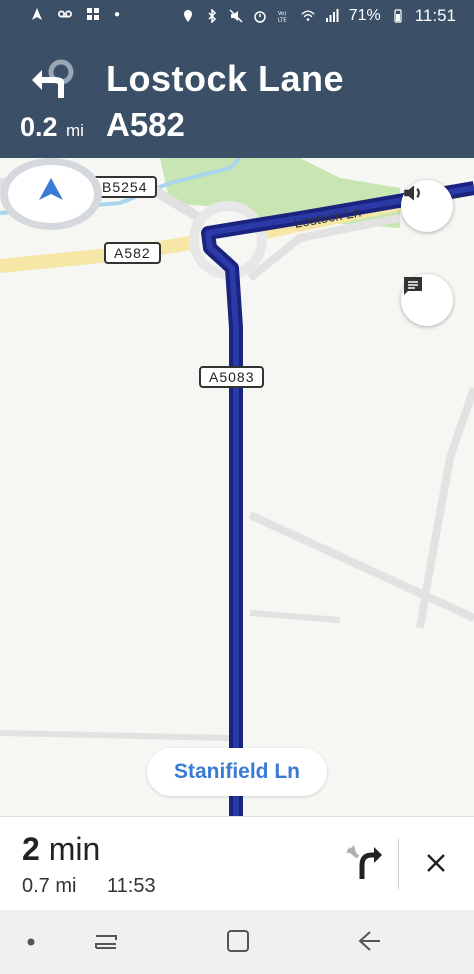 The image size is (474, 974). Describe the element at coordinates (31, 849) in the screenshot. I see `eta-duration-value: 2` at that location.